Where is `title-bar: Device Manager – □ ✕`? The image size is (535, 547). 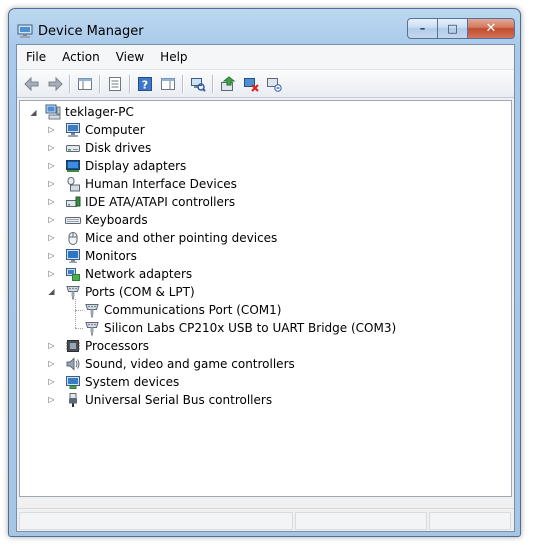
title-bar: Device Manager – □ ✕ is located at coordinates (264, 26).